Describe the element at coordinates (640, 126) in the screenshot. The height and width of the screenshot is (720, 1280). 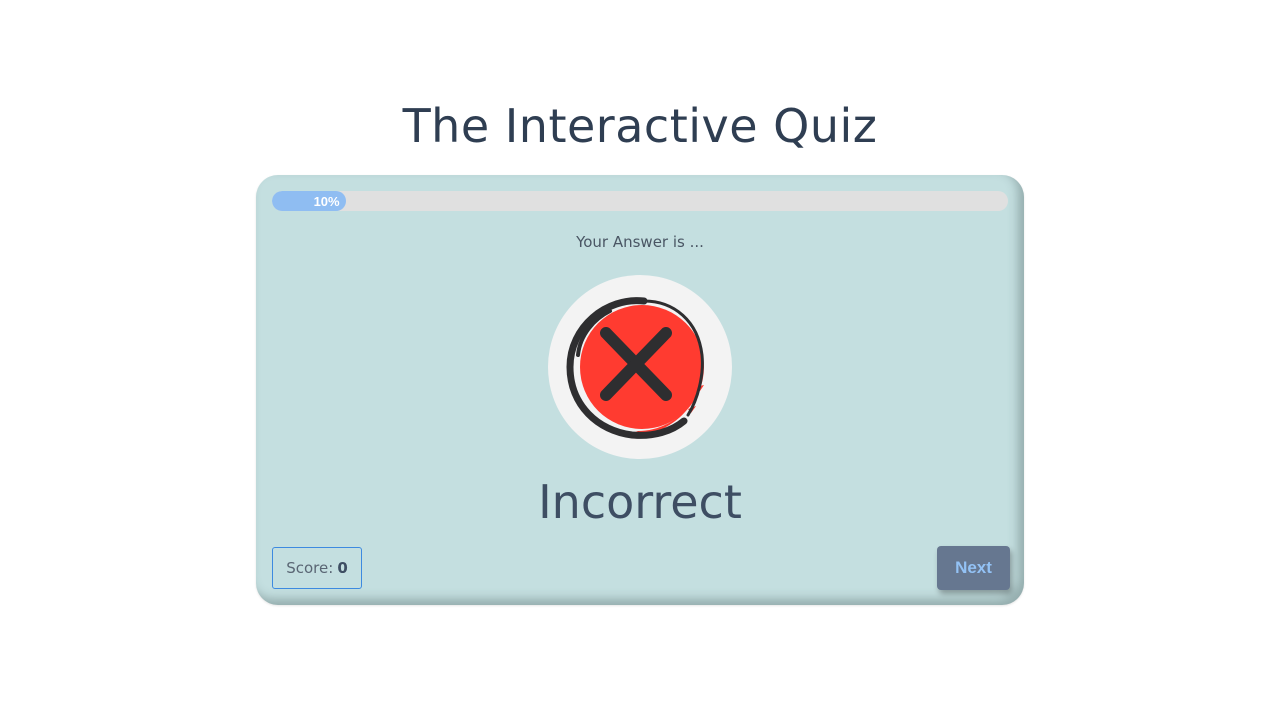
I see `page-title: The Interactive Quiz` at that location.